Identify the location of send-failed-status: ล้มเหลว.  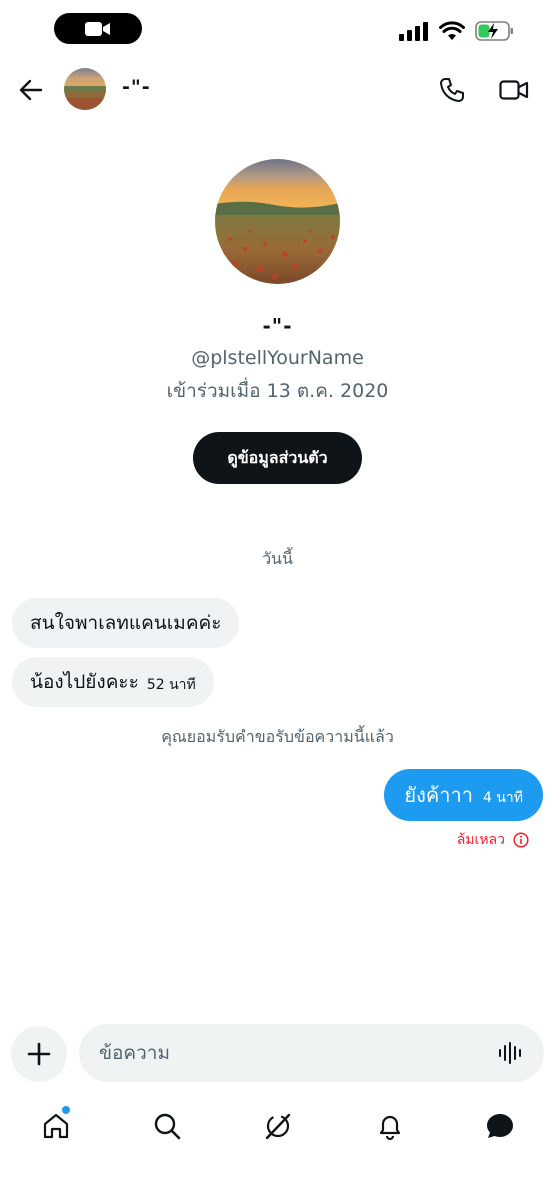
(493, 840).